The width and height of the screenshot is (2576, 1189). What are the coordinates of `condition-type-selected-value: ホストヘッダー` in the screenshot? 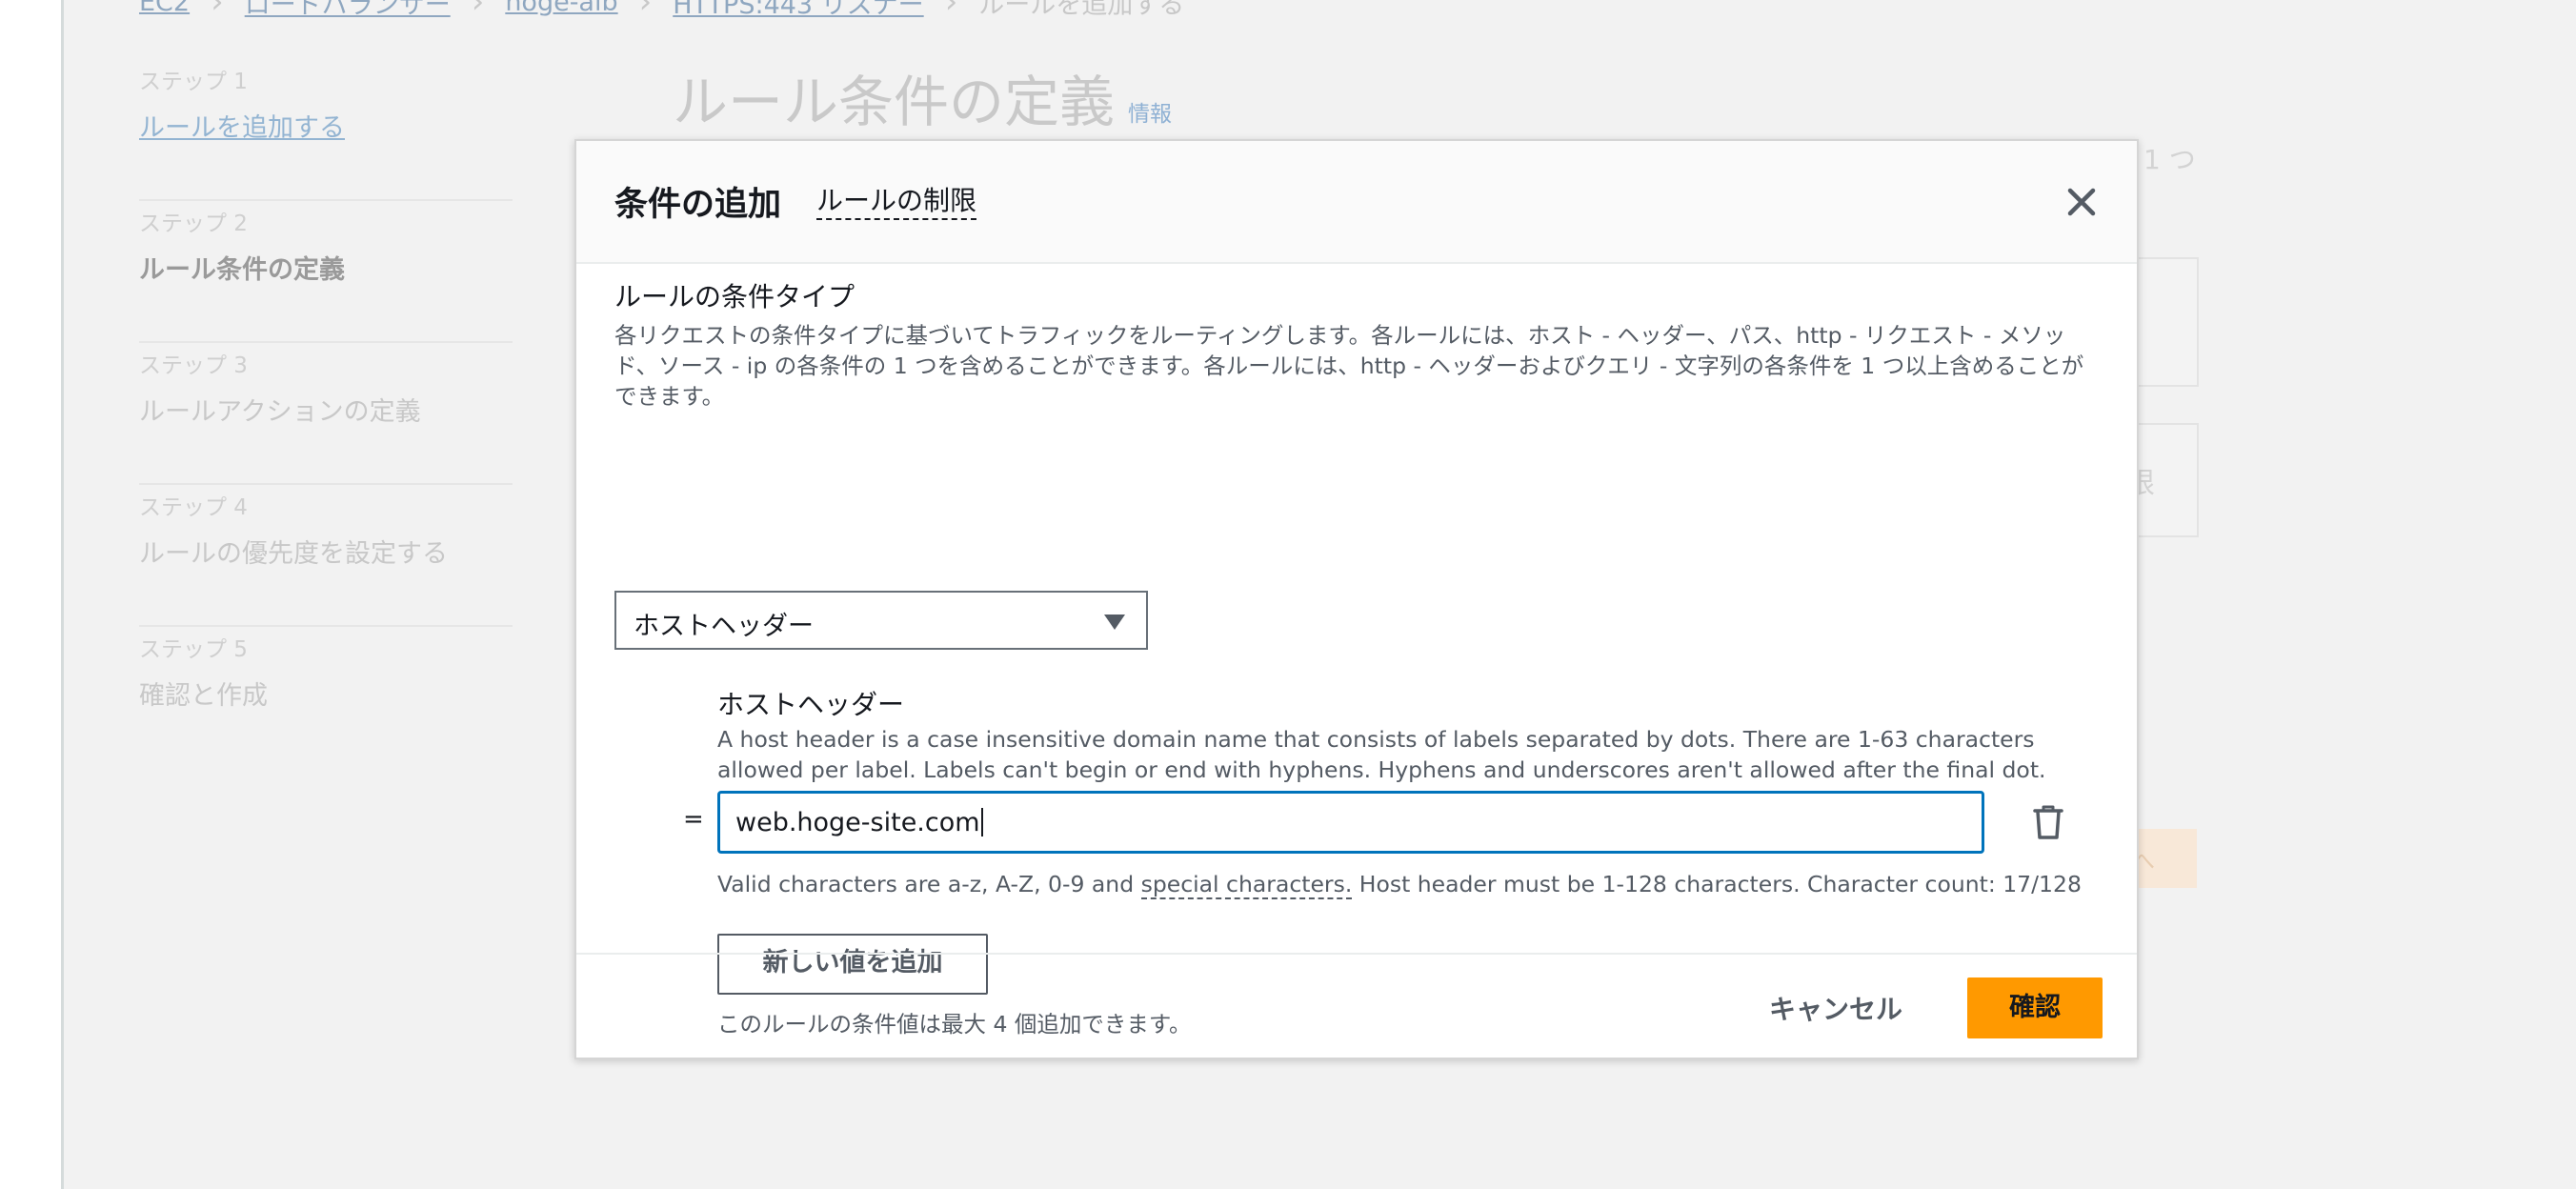 It's located at (724, 626).